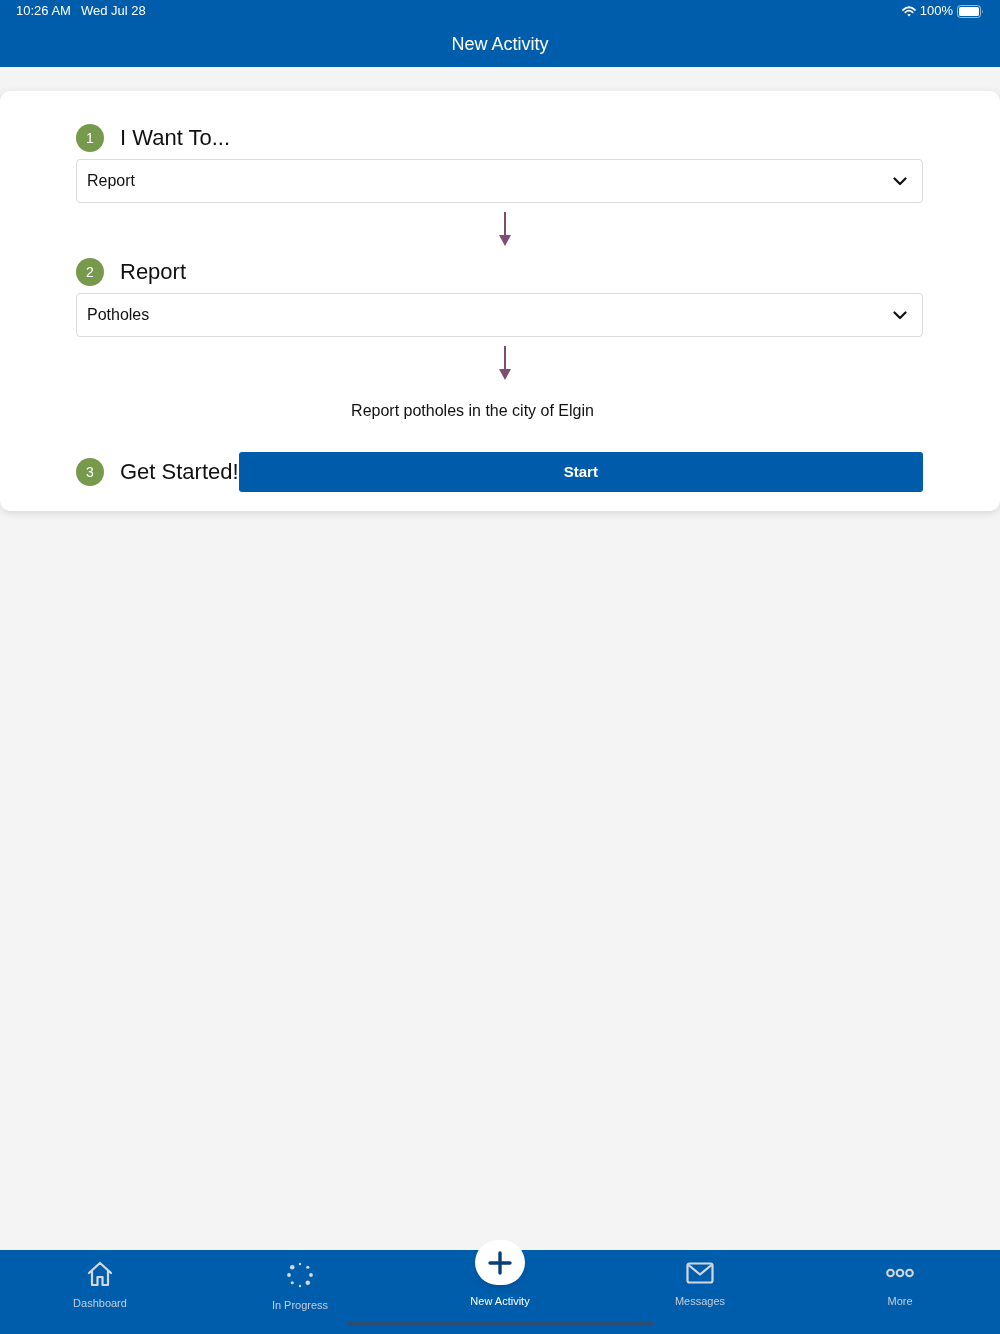 This screenshot has width=1000, height=1334. I want to click on dropdown-select: Report, so click(499, 181).